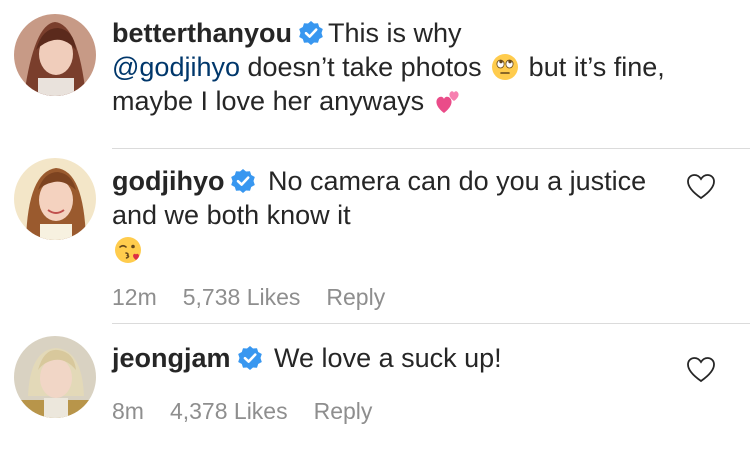  What do you see at coordinates (388, 358) in the screenshot?
I see `comment-body: We love a suck up!` at bounding box center [388, 358].